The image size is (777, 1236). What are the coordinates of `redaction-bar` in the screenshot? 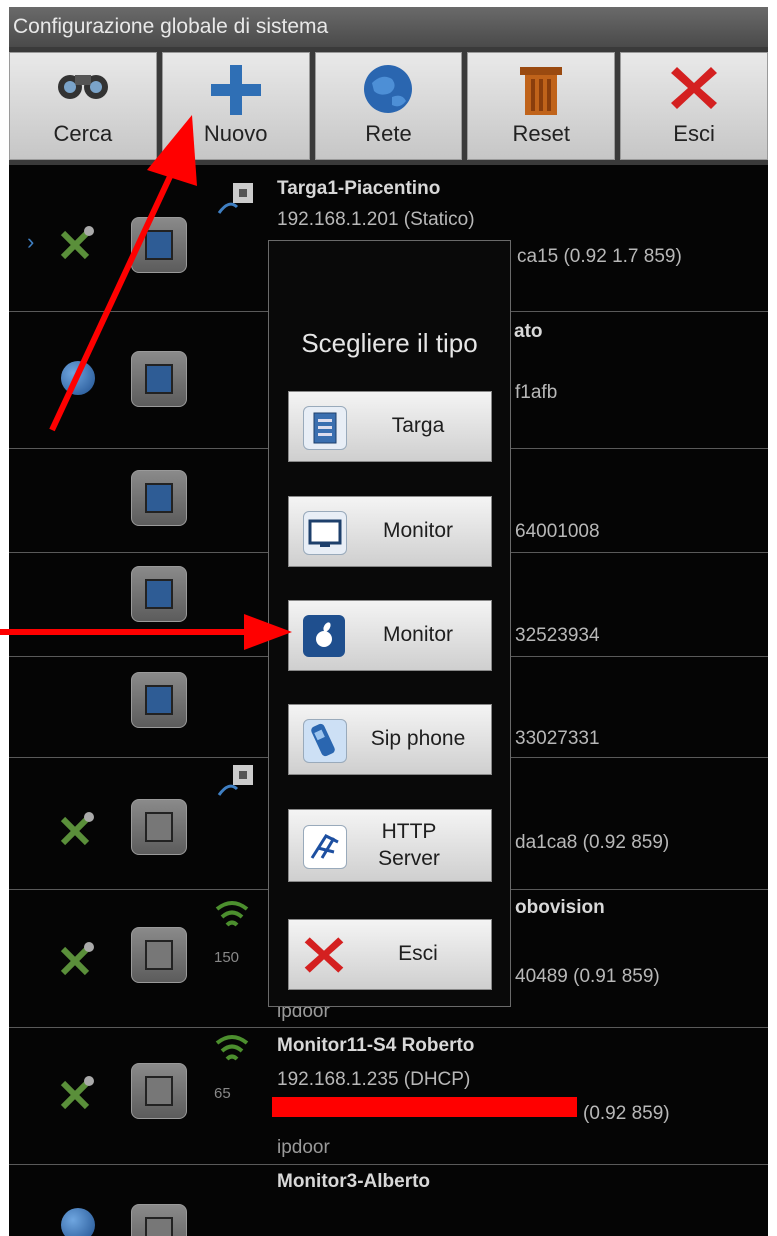 It's located at (424, 1107).